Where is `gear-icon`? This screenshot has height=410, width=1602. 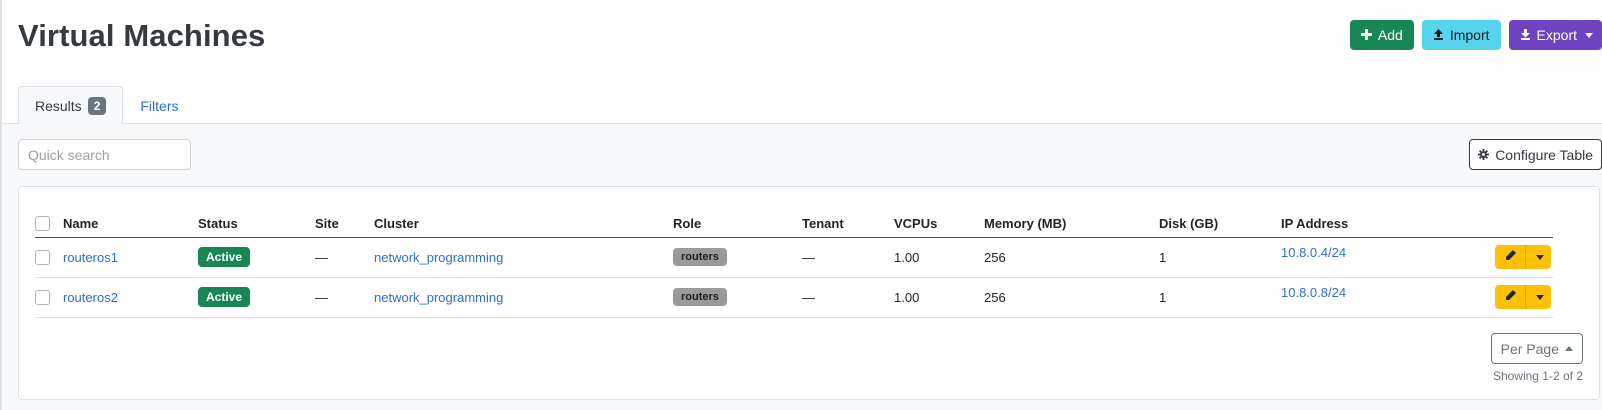
gear-icon is located at coordinates (1484, 155).